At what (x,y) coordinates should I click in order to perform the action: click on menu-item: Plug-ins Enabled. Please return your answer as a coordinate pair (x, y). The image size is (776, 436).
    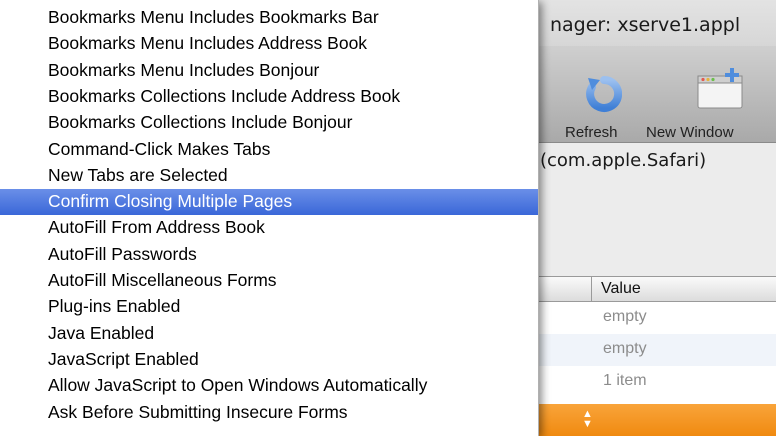
    Looking at the image, I should click on (269, 307).